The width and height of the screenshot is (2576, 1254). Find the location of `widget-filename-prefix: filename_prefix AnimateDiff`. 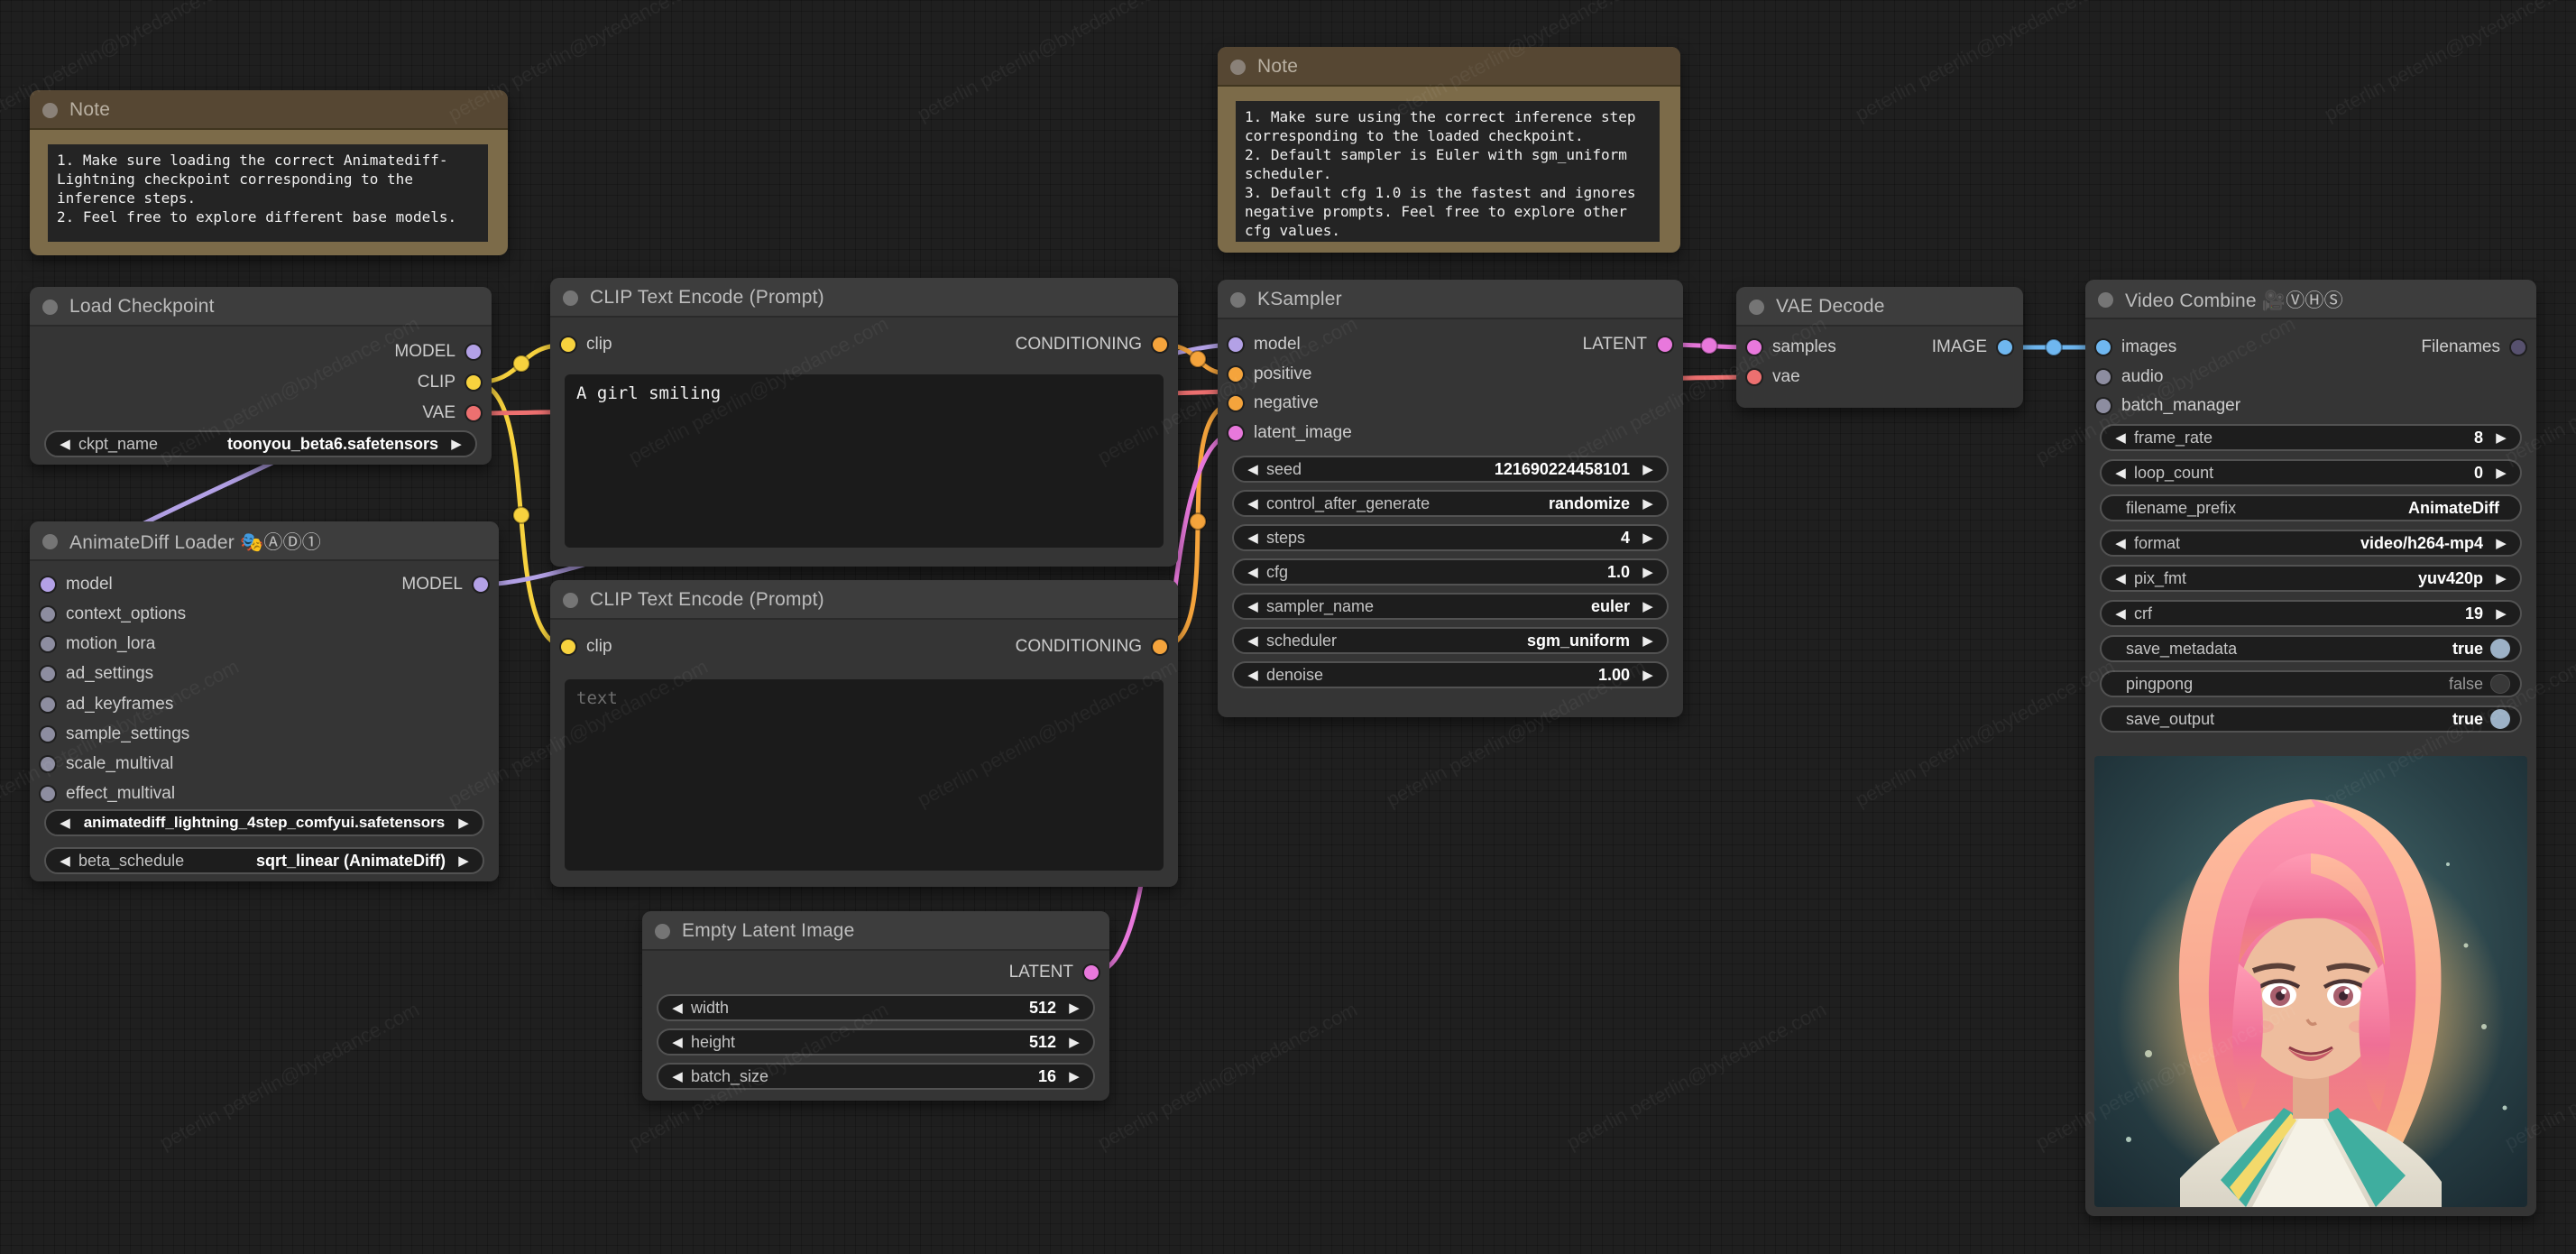

widget-filename-prefix: filename_prefix AnimateDiff is located at coordinates (2311, 507).